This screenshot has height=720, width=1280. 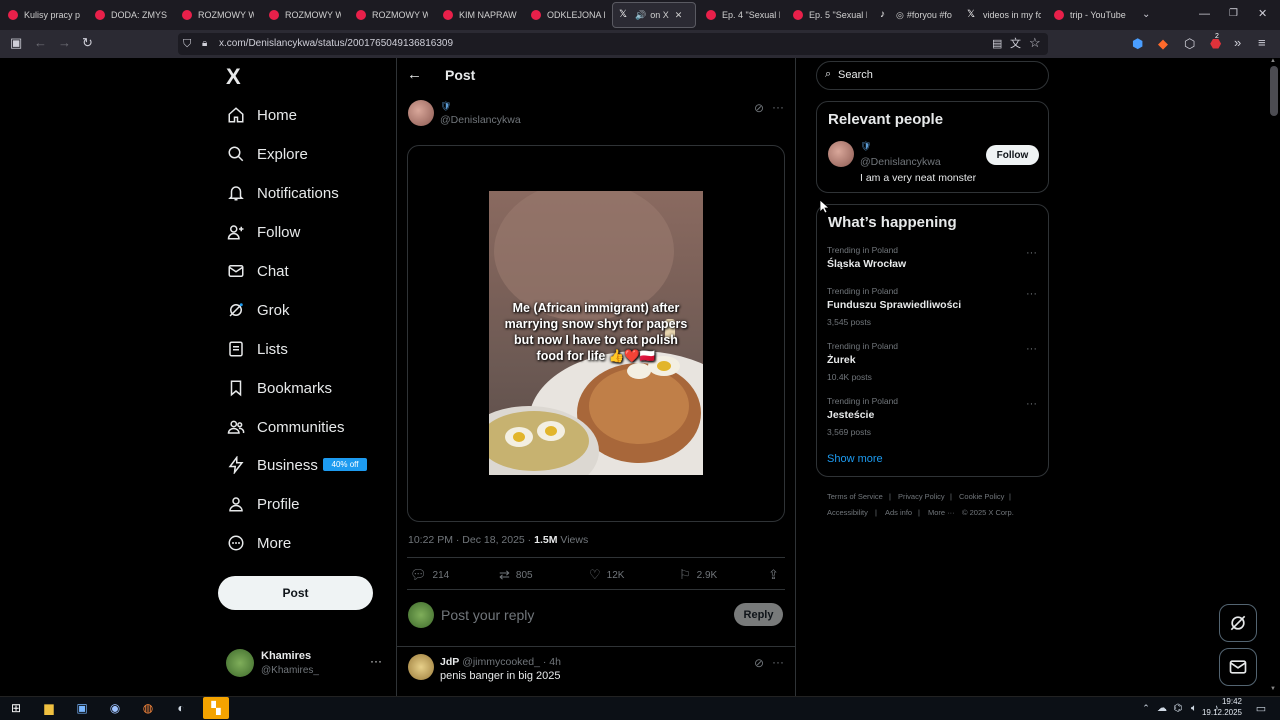 What do you see at coordinates (1012, 155) in the screenshot?
I see `follow-button: Follow` at bounding box center [1012, 155].